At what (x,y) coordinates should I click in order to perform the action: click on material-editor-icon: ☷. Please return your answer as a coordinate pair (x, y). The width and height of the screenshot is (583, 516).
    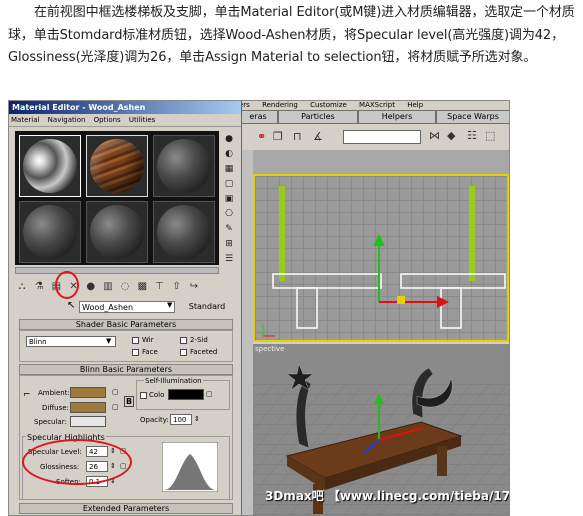
    Looking at the image, I should click on (472, 135).